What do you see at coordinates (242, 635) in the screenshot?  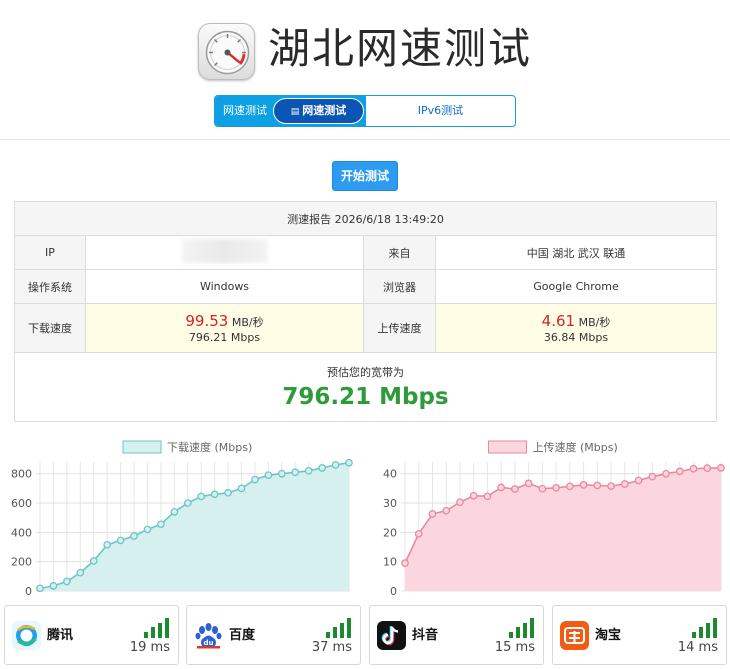 I see `service-name: 百度` at bounding box center [242, 635].